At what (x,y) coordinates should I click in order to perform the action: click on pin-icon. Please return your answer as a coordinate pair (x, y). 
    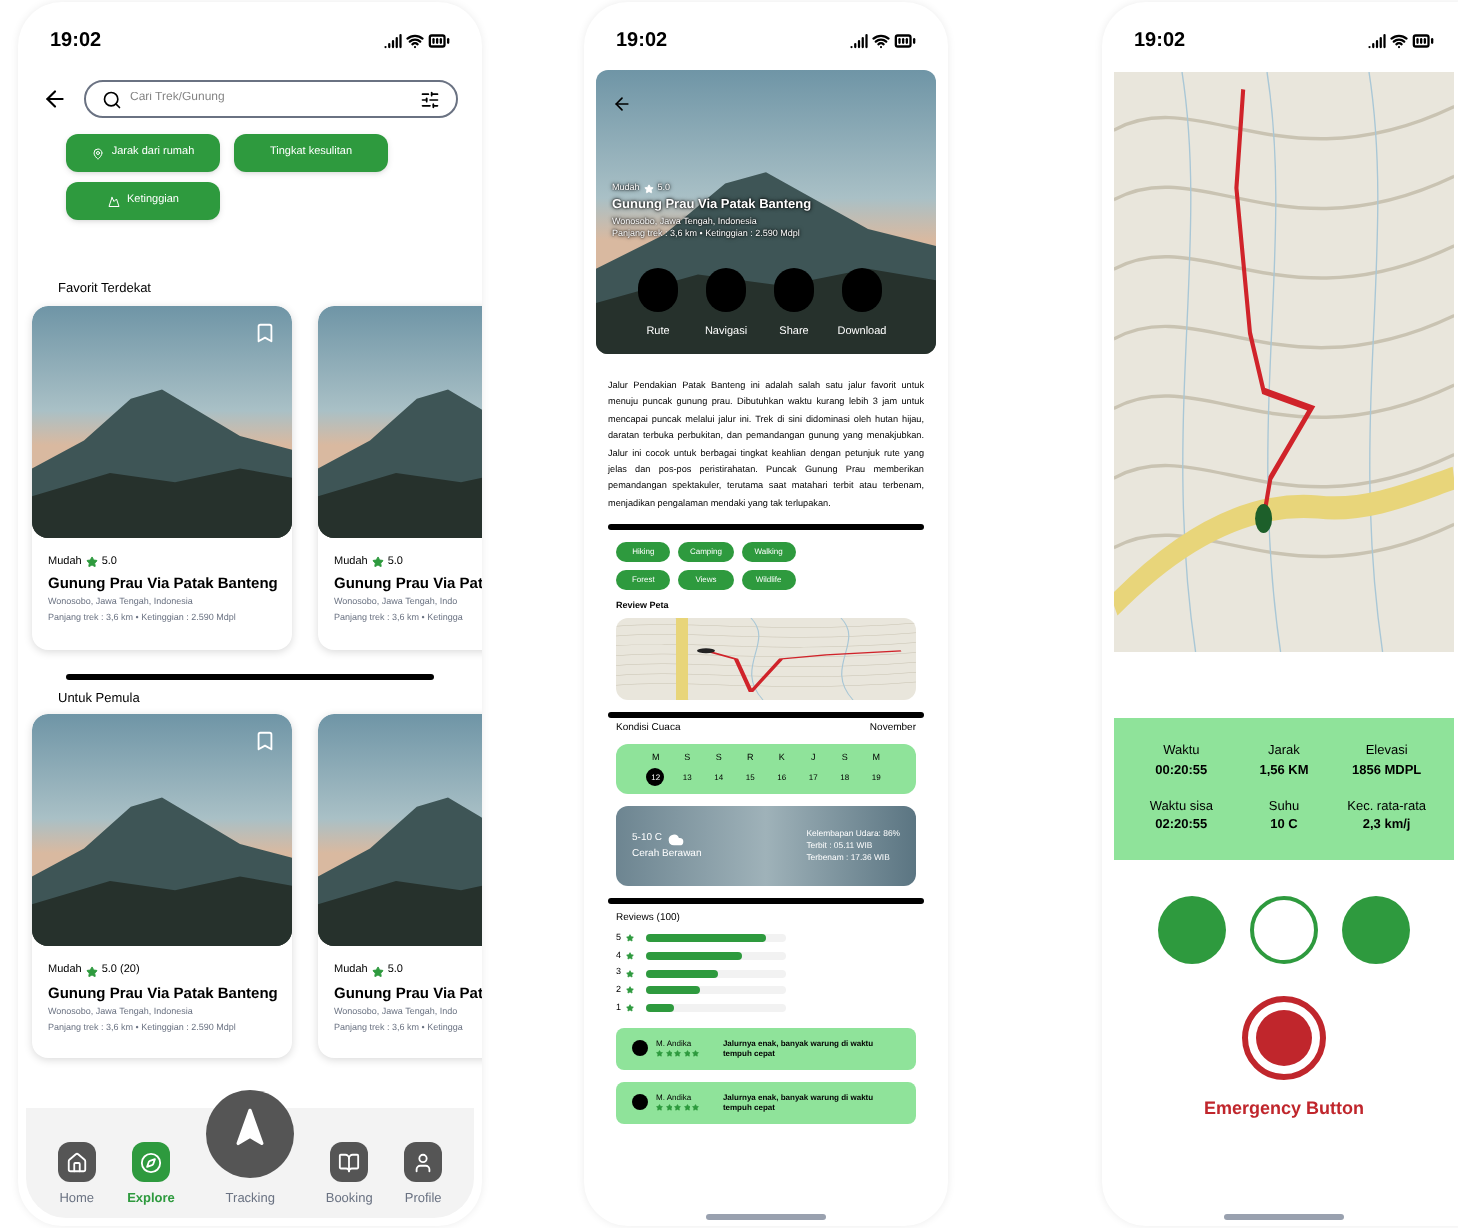
    Looking at the image, I should click on (97, 153).